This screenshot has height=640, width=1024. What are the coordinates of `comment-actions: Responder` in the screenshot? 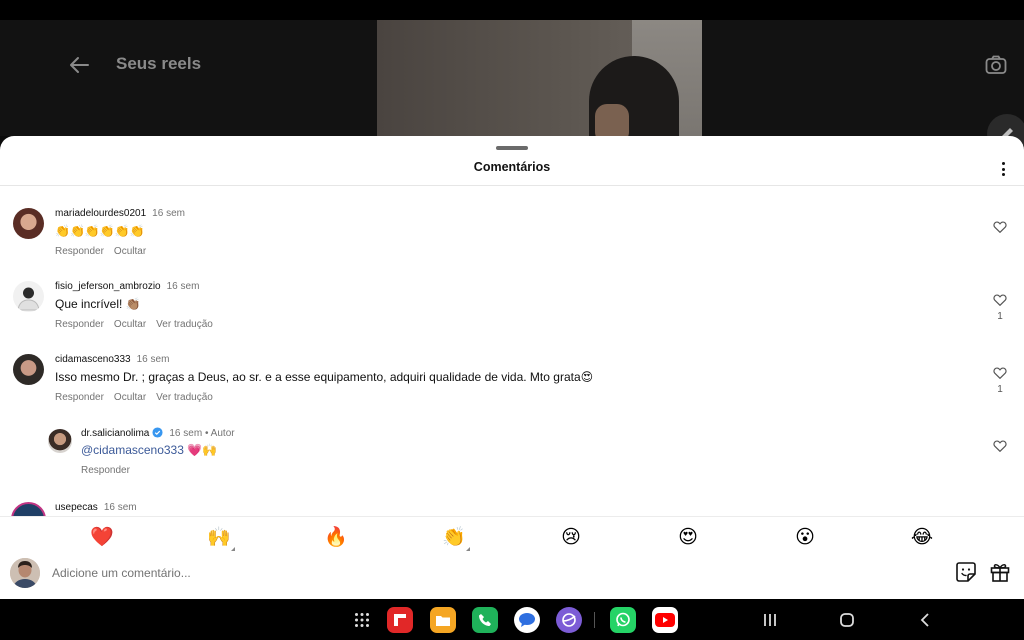 It's located at (110, 470).